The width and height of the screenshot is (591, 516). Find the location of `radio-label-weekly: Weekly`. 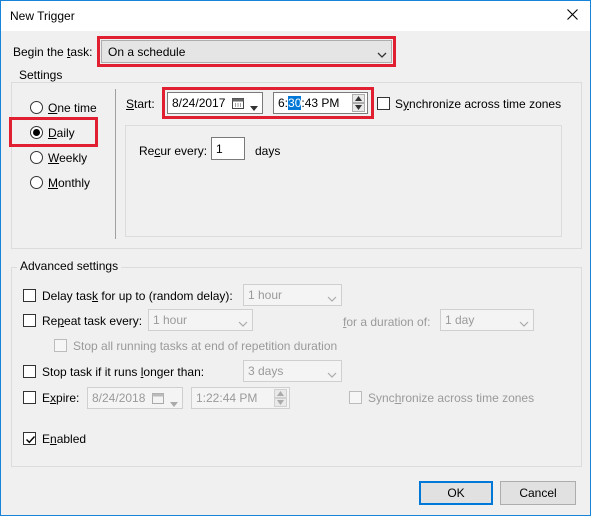

radio-label-weekly: Weekly is located at coordinates (68, 158).